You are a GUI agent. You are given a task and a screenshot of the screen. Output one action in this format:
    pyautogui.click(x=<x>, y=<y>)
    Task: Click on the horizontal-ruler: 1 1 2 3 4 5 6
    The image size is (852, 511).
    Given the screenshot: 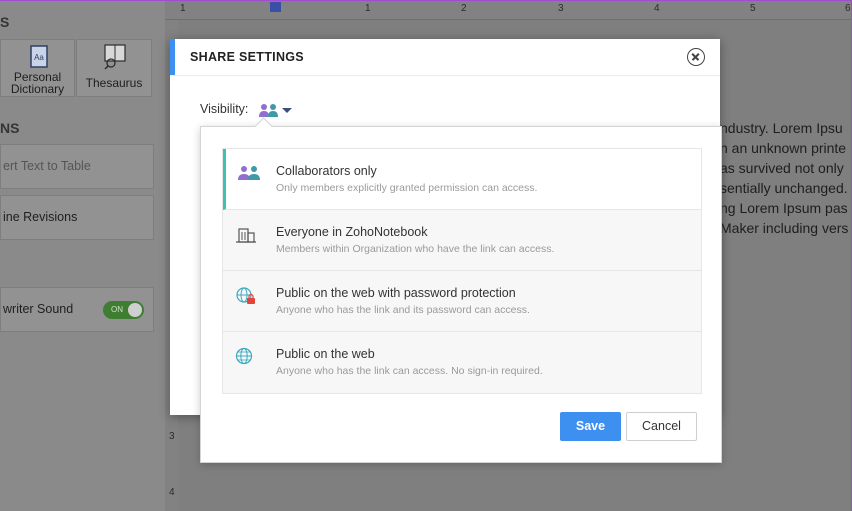 What is the action you would take?
    pyautogui.click(x=508, y=10)
    